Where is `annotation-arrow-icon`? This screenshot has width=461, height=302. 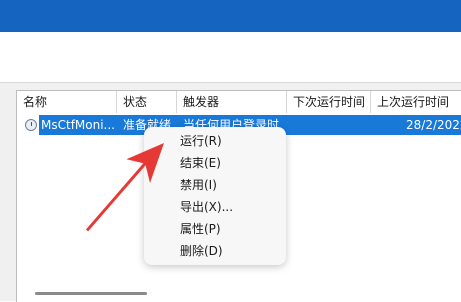 annotation-arrow-icon is located at coordinates (124, 187).